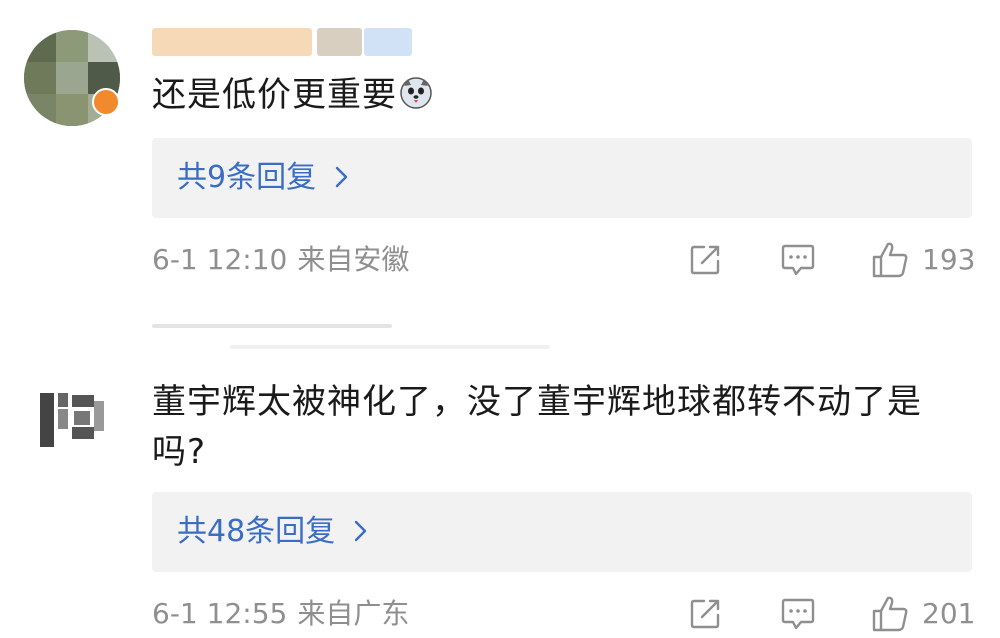 This screenshot has height=638, width=1000. I want to click on avatar-badge-icon, so click(106, 102).